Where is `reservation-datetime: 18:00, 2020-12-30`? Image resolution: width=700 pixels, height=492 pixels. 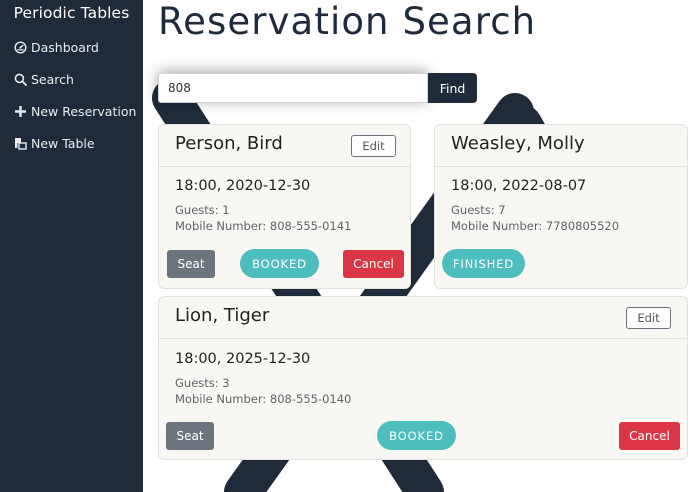 reservation-datetime: 18:00, 2020-12-30 is located at coordinates (243, 186).